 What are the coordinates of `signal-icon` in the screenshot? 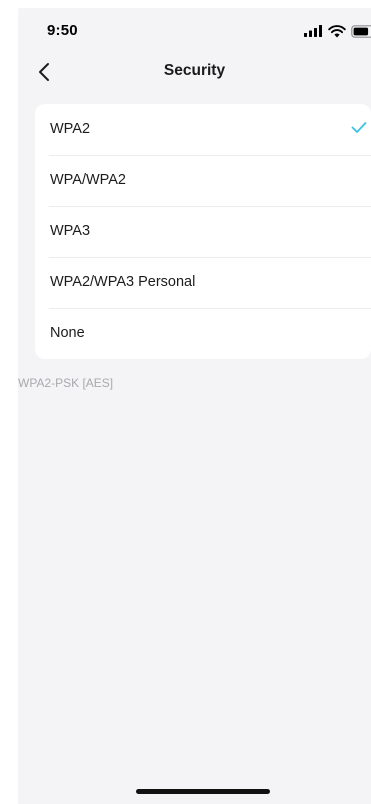 It's located at (313, 31).